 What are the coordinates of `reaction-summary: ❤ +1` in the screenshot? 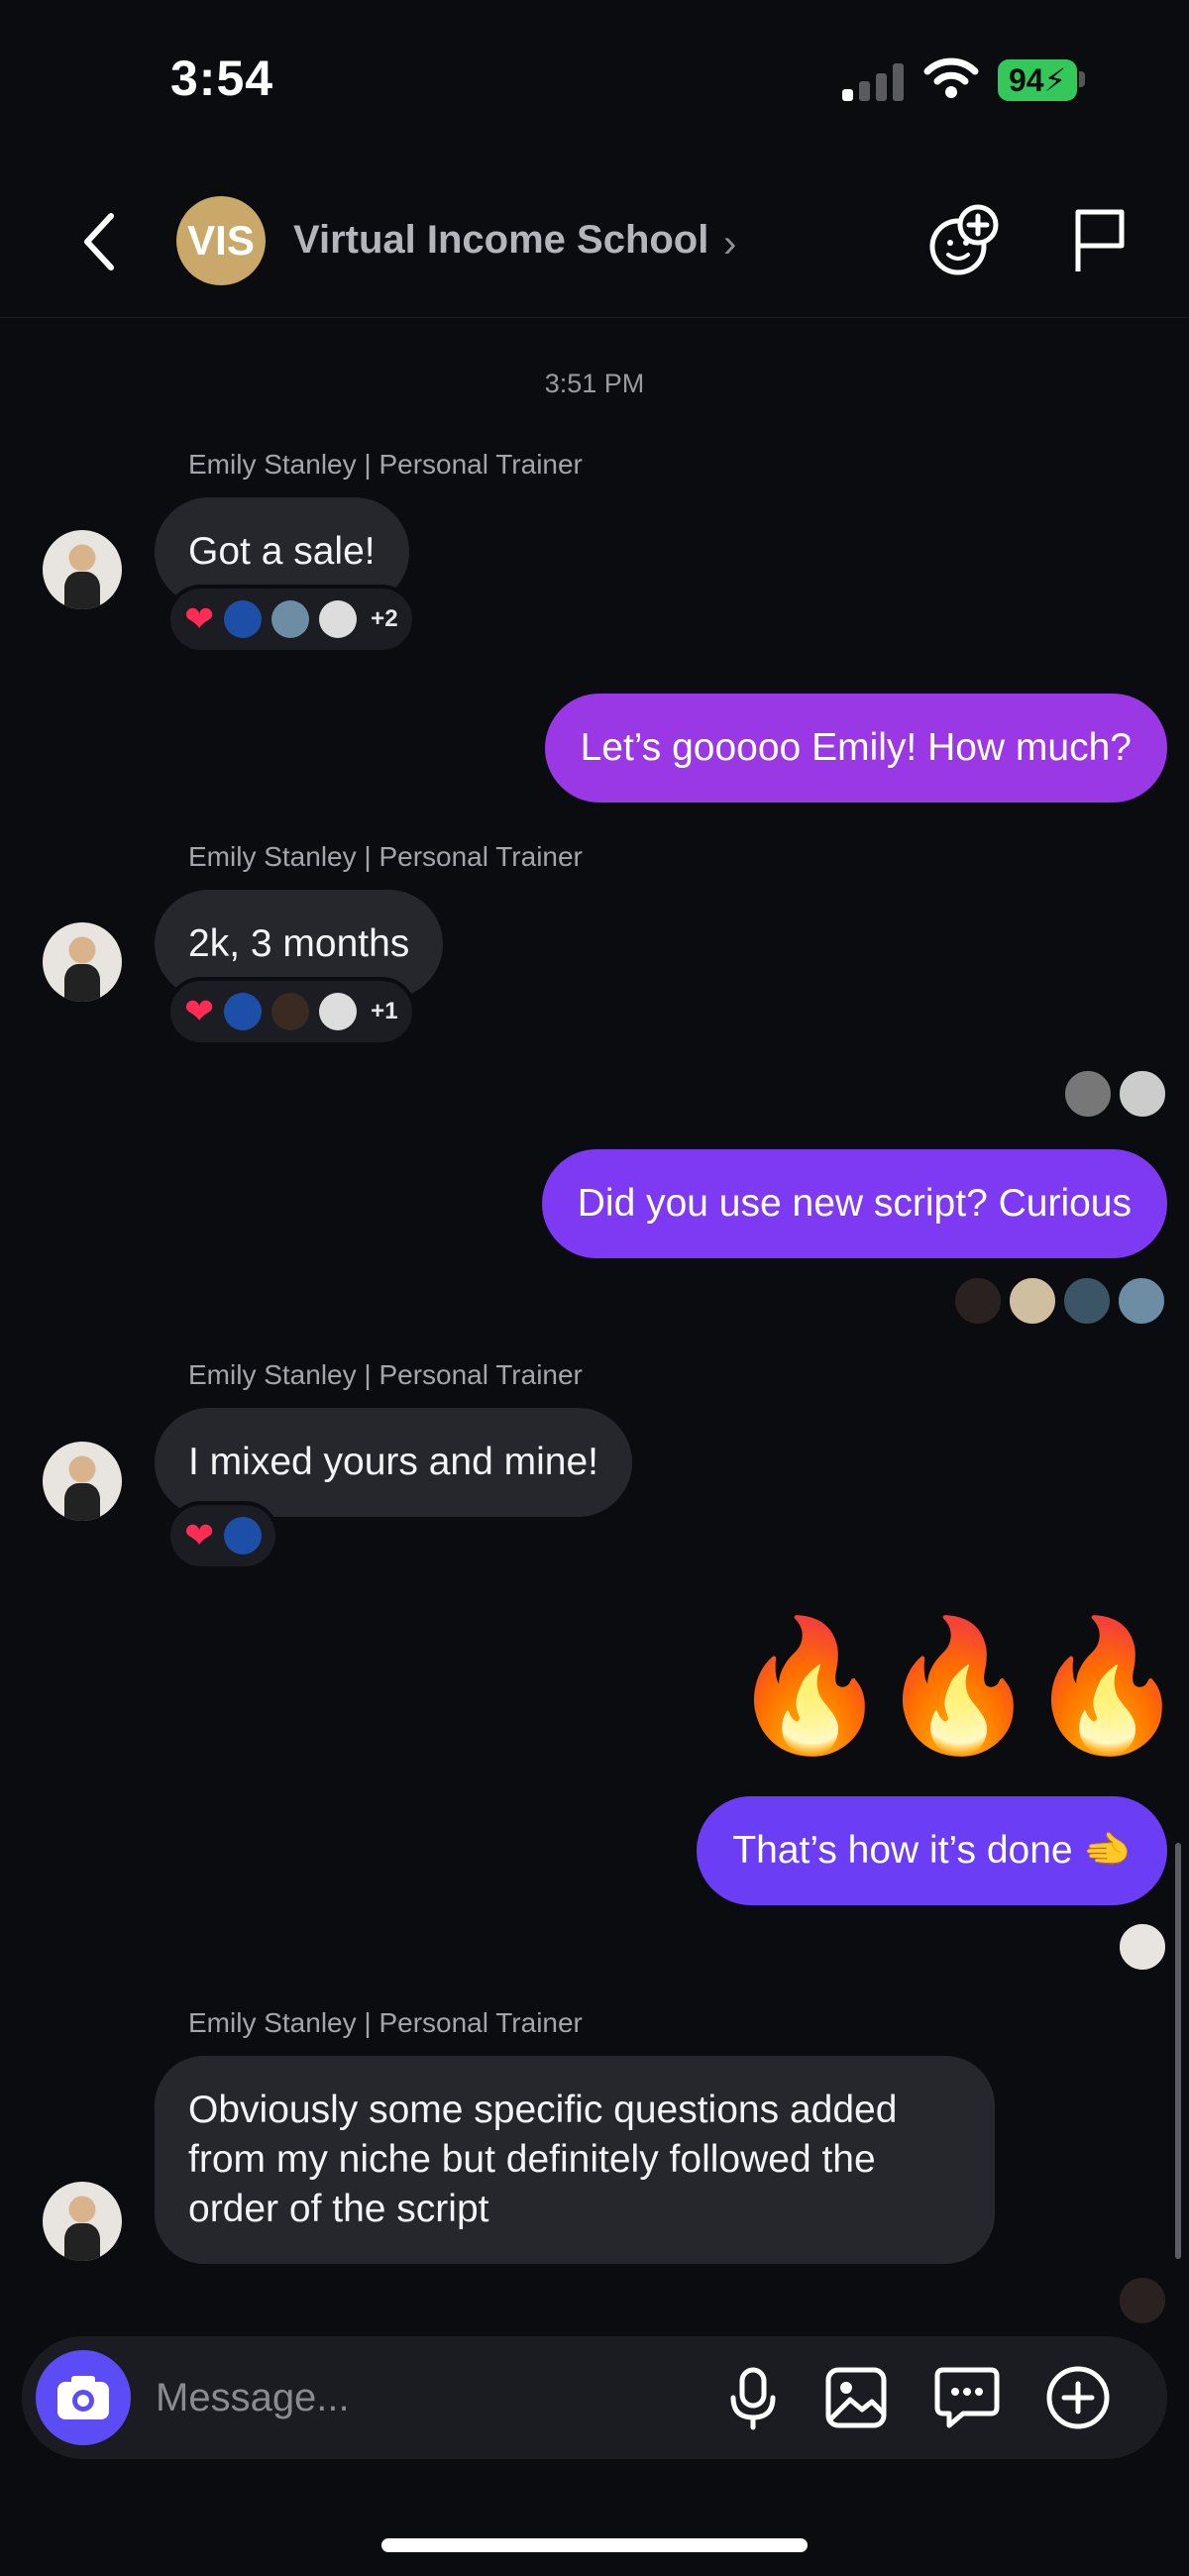 It's located at (291, 1012).